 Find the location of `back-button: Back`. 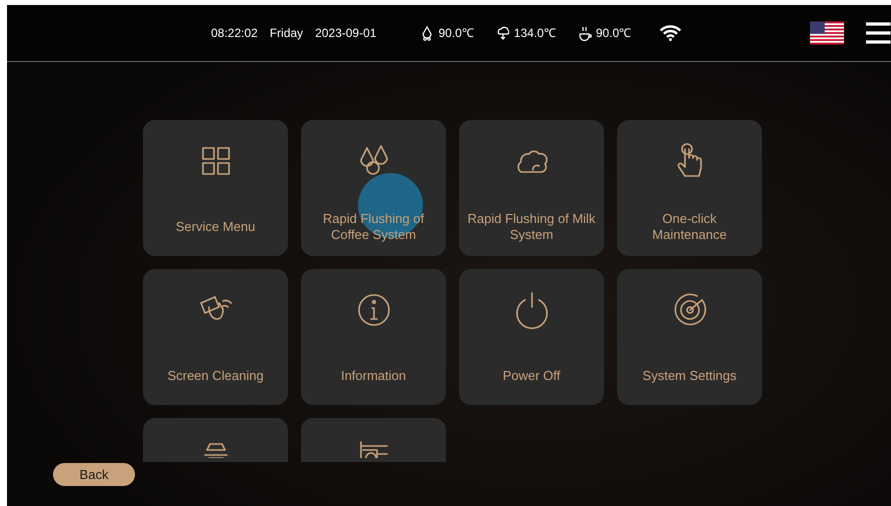

back-button: Back is located at coordinates (94, 474).